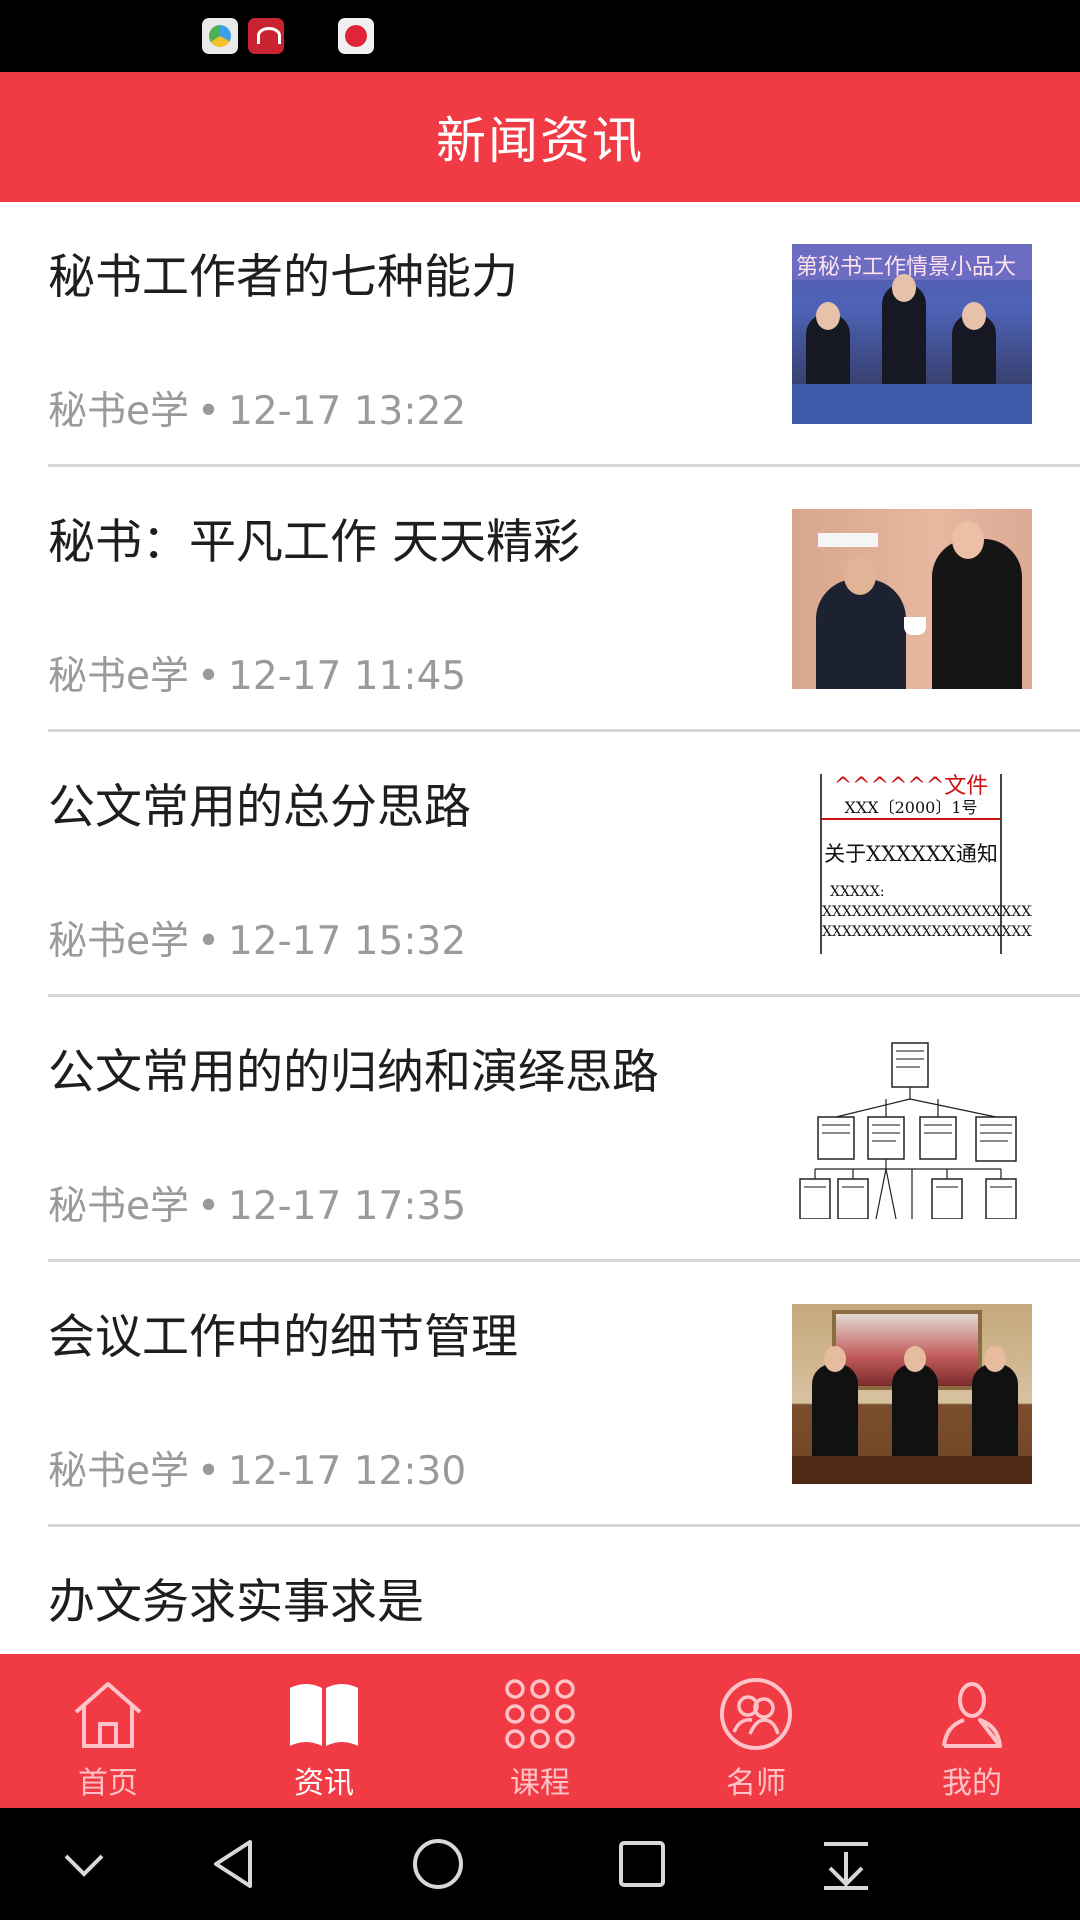 This screenshot has height=1920, width=1080. I want to click on news-meta: 秘书e学 • 12-17 13:22, so click(257, 408).